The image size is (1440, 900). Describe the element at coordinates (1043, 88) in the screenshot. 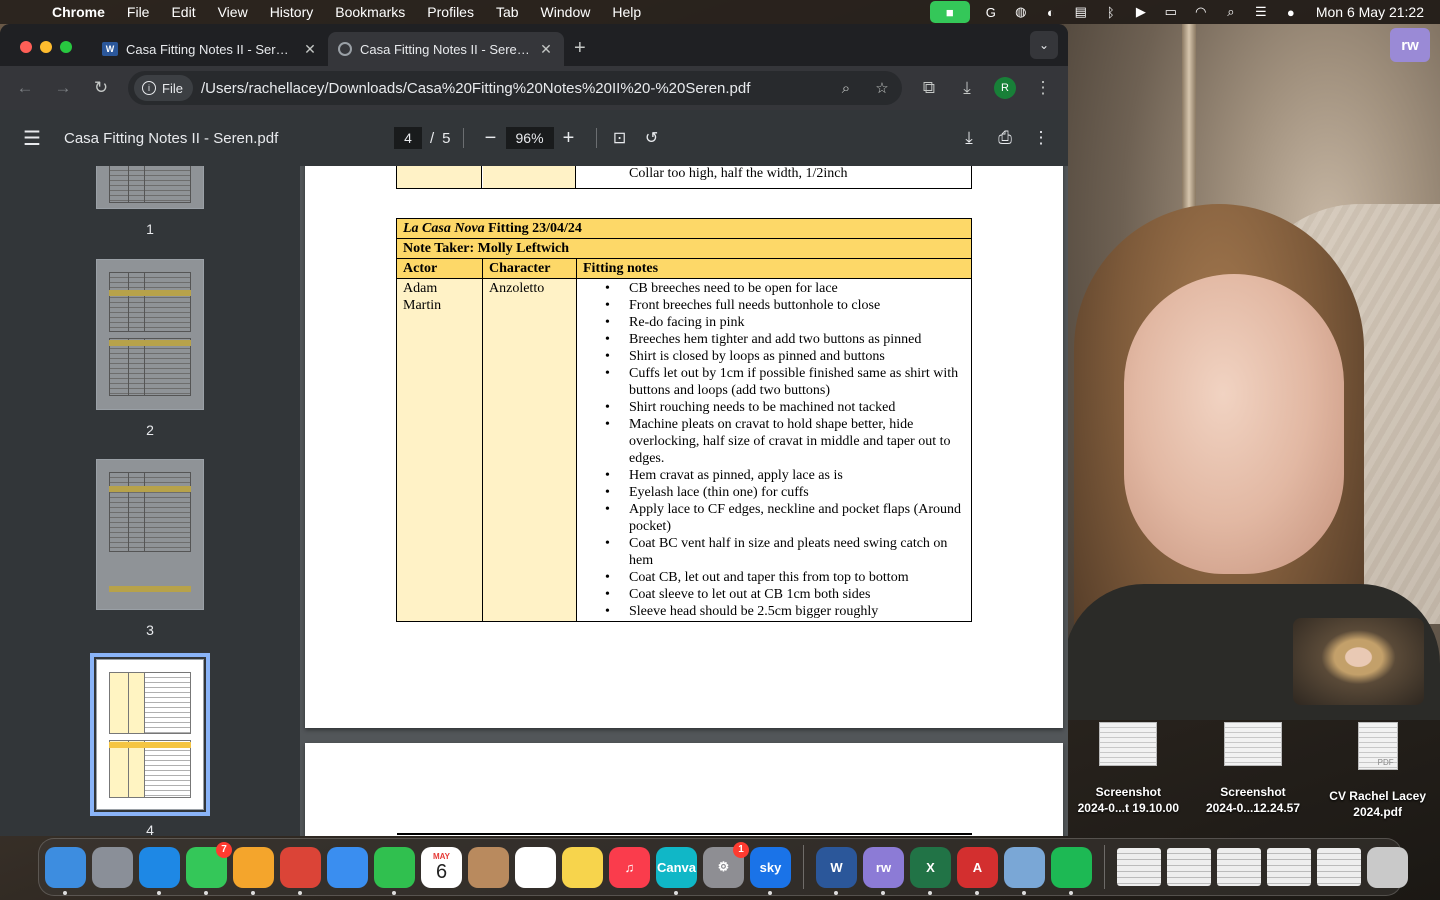

I see `chrome-menu-icon: ⋮` at that location.